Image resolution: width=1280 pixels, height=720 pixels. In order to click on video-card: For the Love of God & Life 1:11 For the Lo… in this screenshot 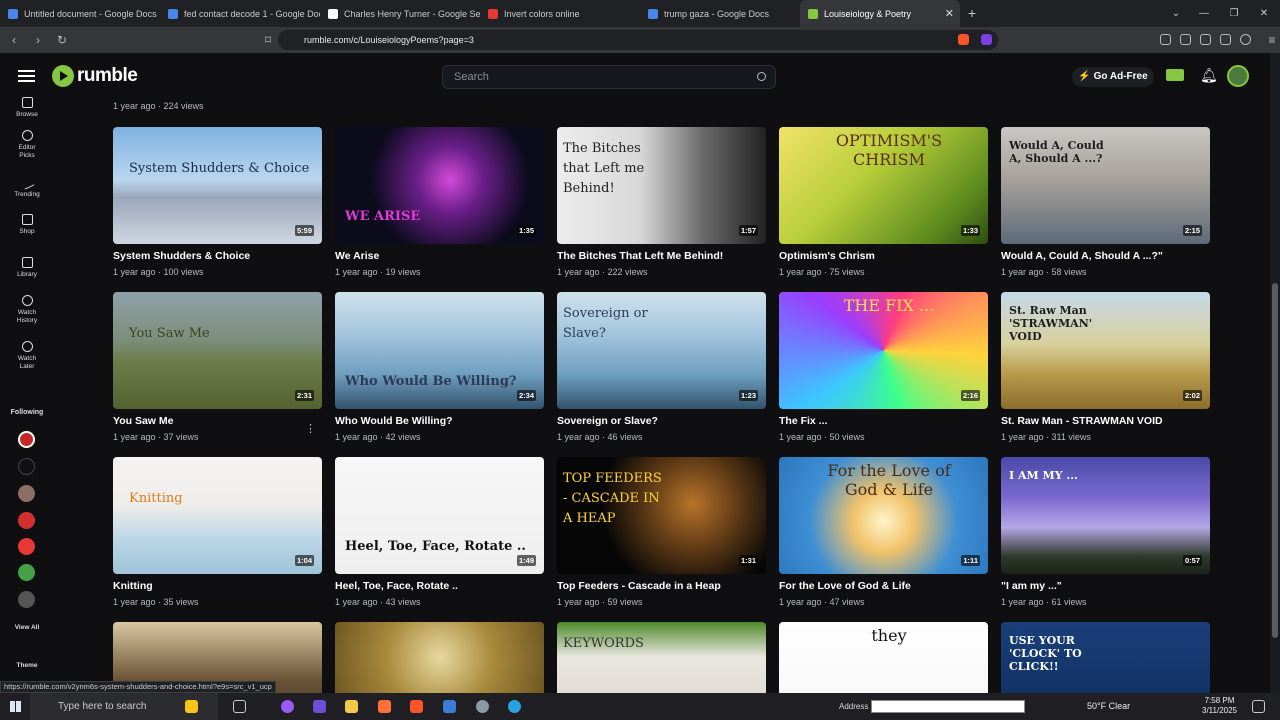, I will do `click(883, 532)`.